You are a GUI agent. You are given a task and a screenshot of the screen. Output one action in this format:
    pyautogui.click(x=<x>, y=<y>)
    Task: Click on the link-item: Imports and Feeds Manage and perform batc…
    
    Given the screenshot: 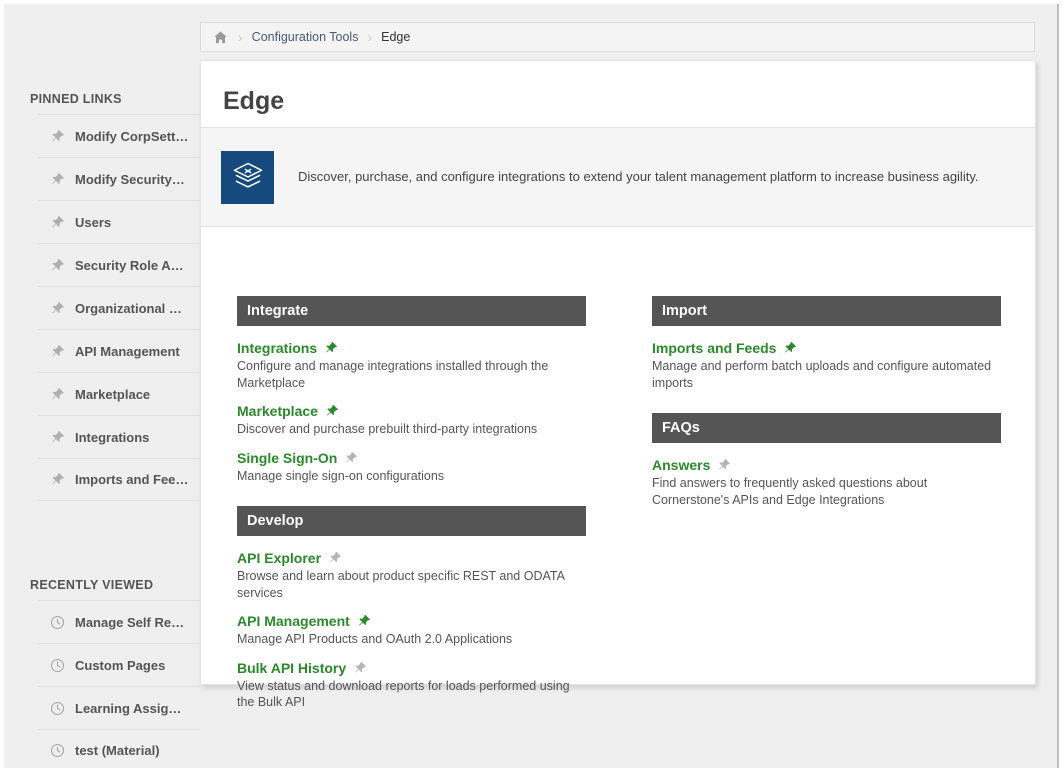 What is the action you would take?
    pyautogui.click(x=826, y=365)
    